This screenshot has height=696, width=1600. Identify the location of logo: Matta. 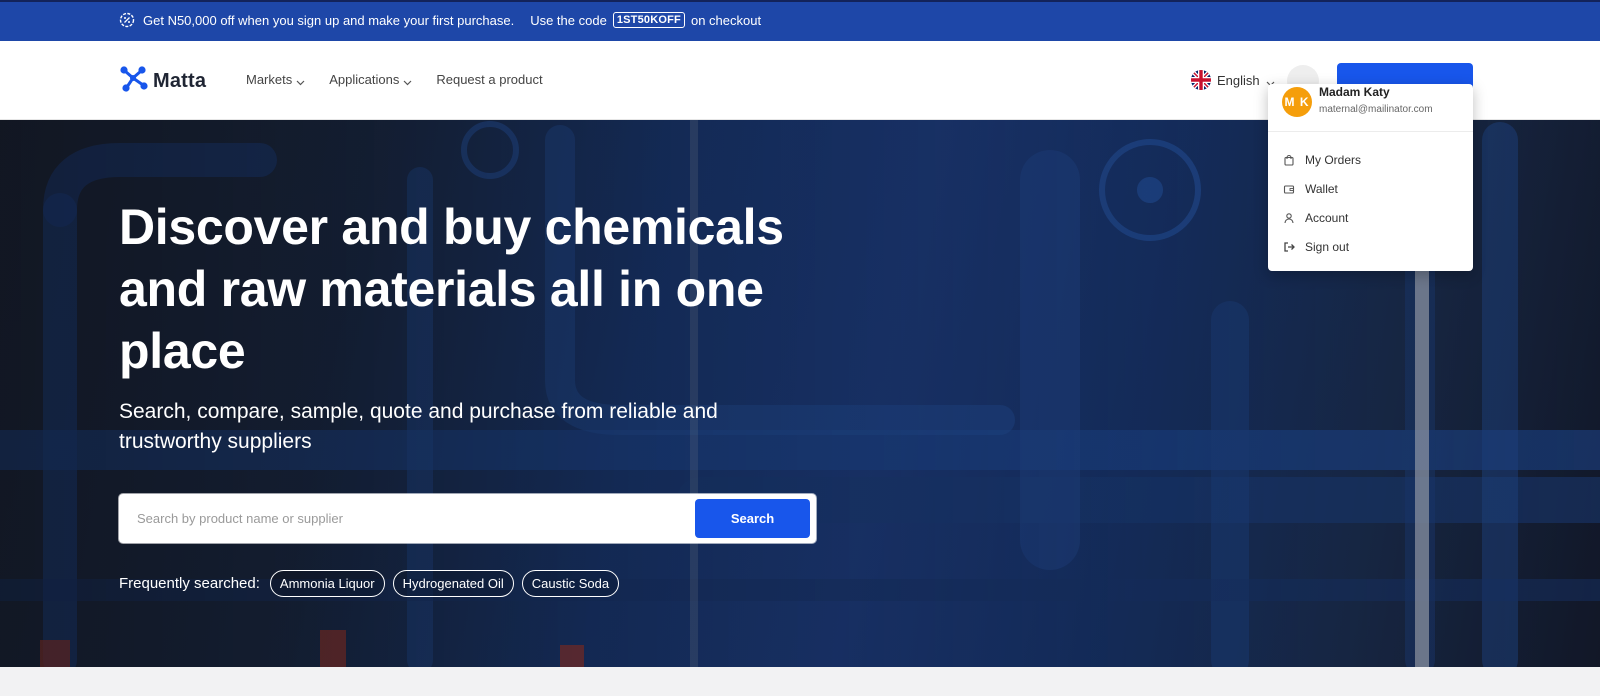
(162, 81).